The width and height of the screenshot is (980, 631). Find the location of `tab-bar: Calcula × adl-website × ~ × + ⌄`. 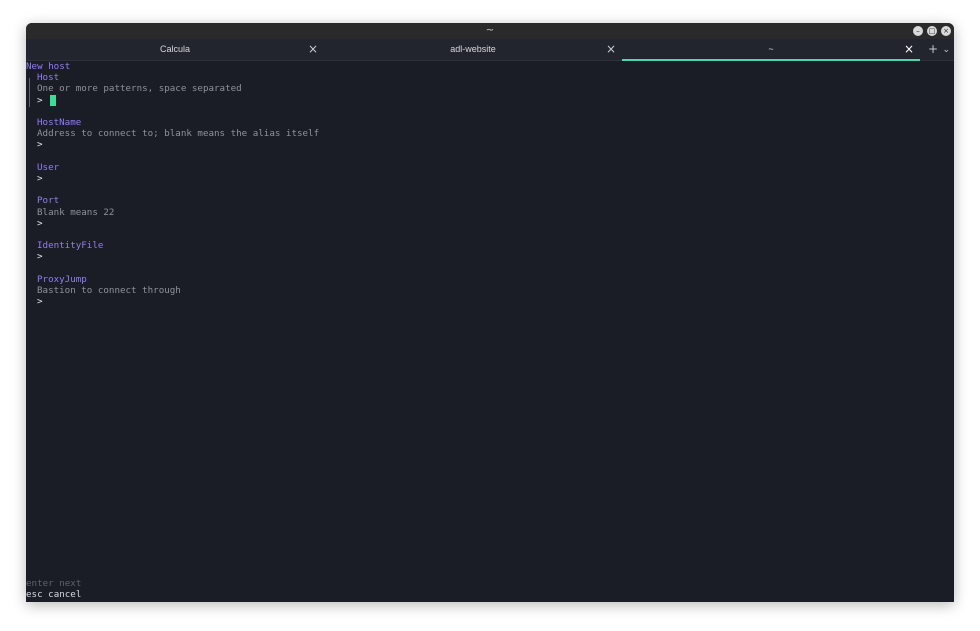

tab-bar: Calcula × adl-website × ~ × + ⌄ is located at coordinates (490, 50).